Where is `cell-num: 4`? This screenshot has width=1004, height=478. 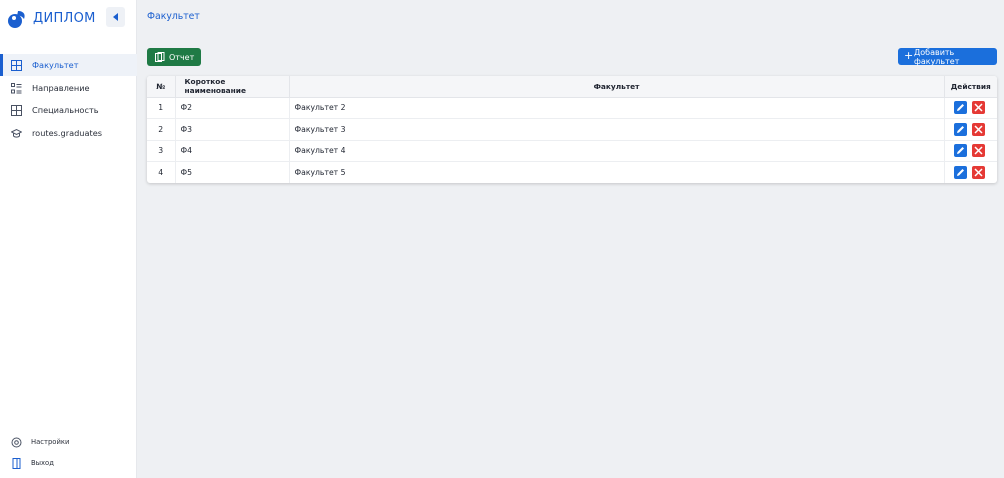
cell-num: 4 is located at coordinates (161, 172).